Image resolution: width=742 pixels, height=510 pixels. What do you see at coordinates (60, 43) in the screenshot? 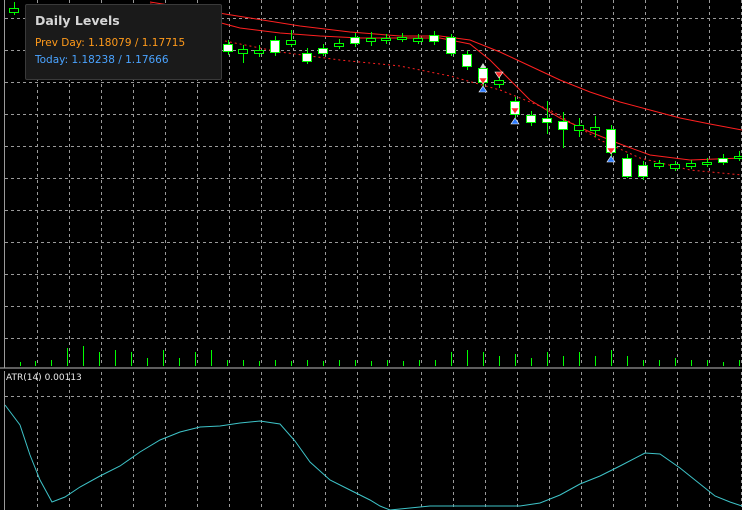
I see `prev-day-label: Prev Day:` at bounding box center [60, 43].